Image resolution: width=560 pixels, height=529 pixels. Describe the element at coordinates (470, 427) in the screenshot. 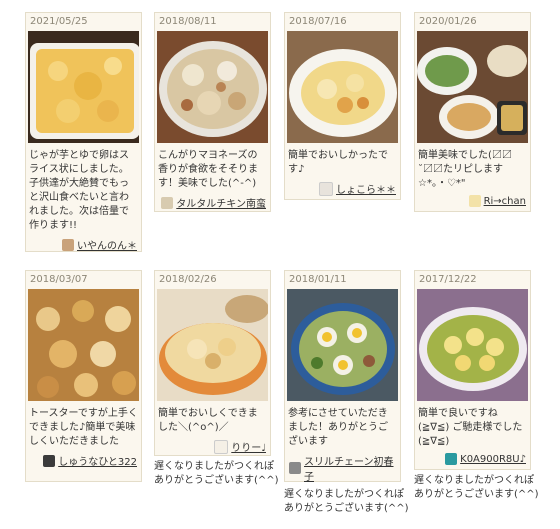

I see `report-comment: 簡単で良いですね (≧∇≦) ご馳走様でした(≧∇≦)` at that location.